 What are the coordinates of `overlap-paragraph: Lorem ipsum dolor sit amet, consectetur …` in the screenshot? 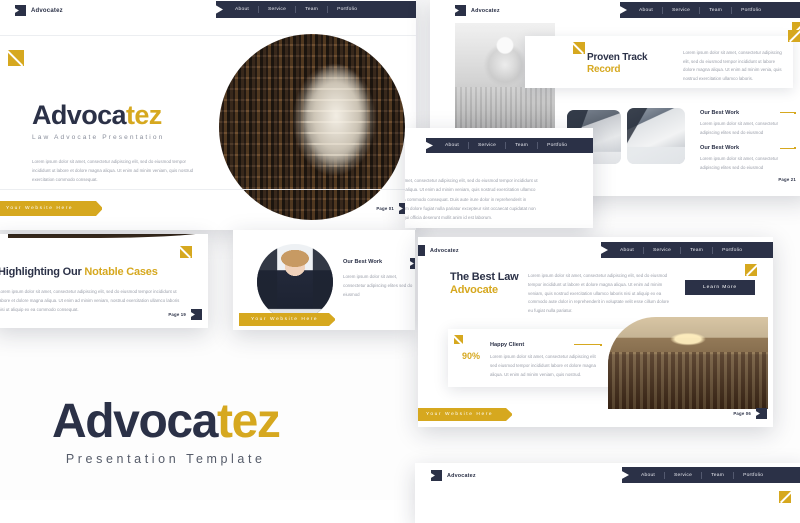 It's located at (471, 199).